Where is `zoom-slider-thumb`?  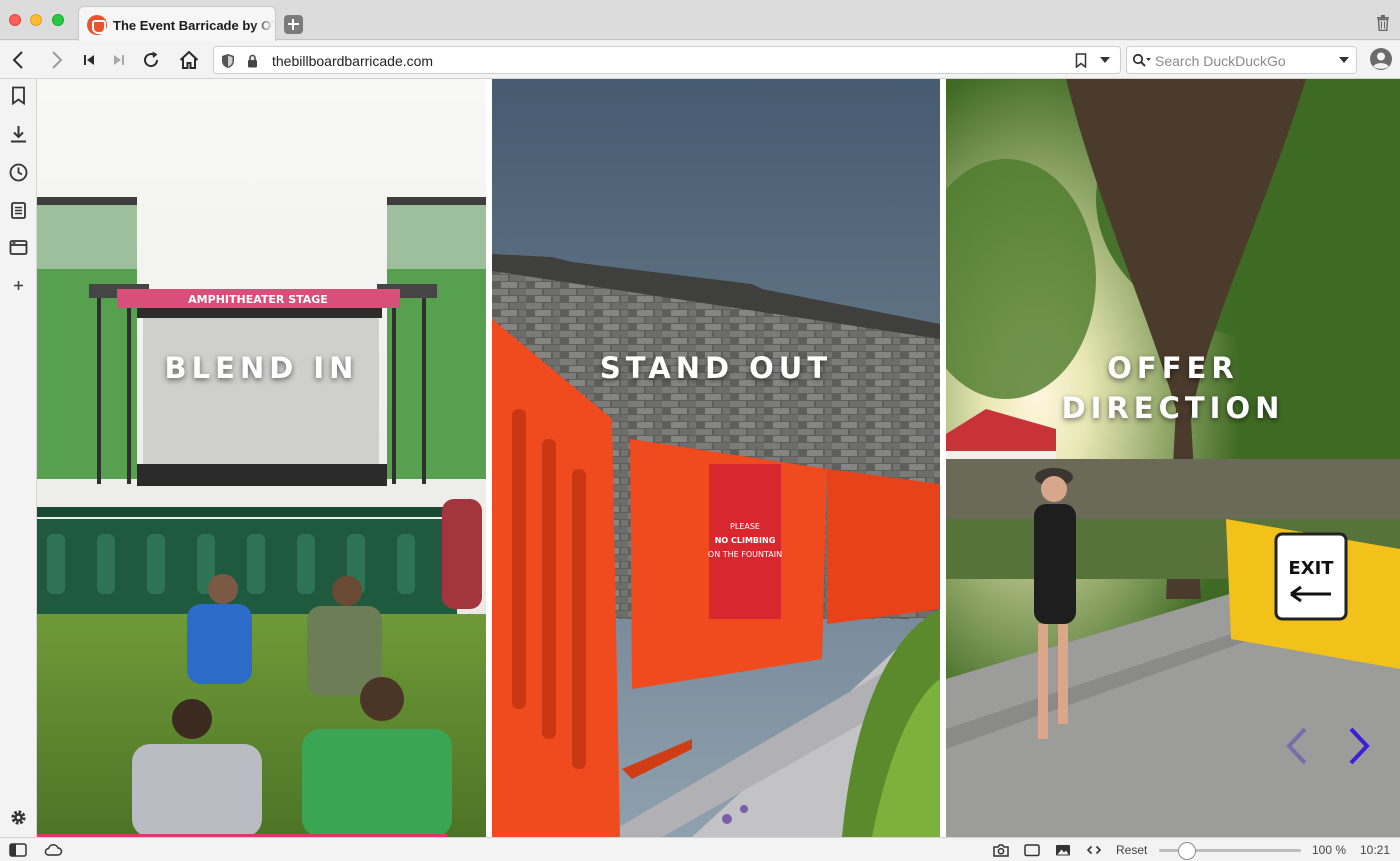
zoom-slider-thumb is located at coordinates (1187, 851).